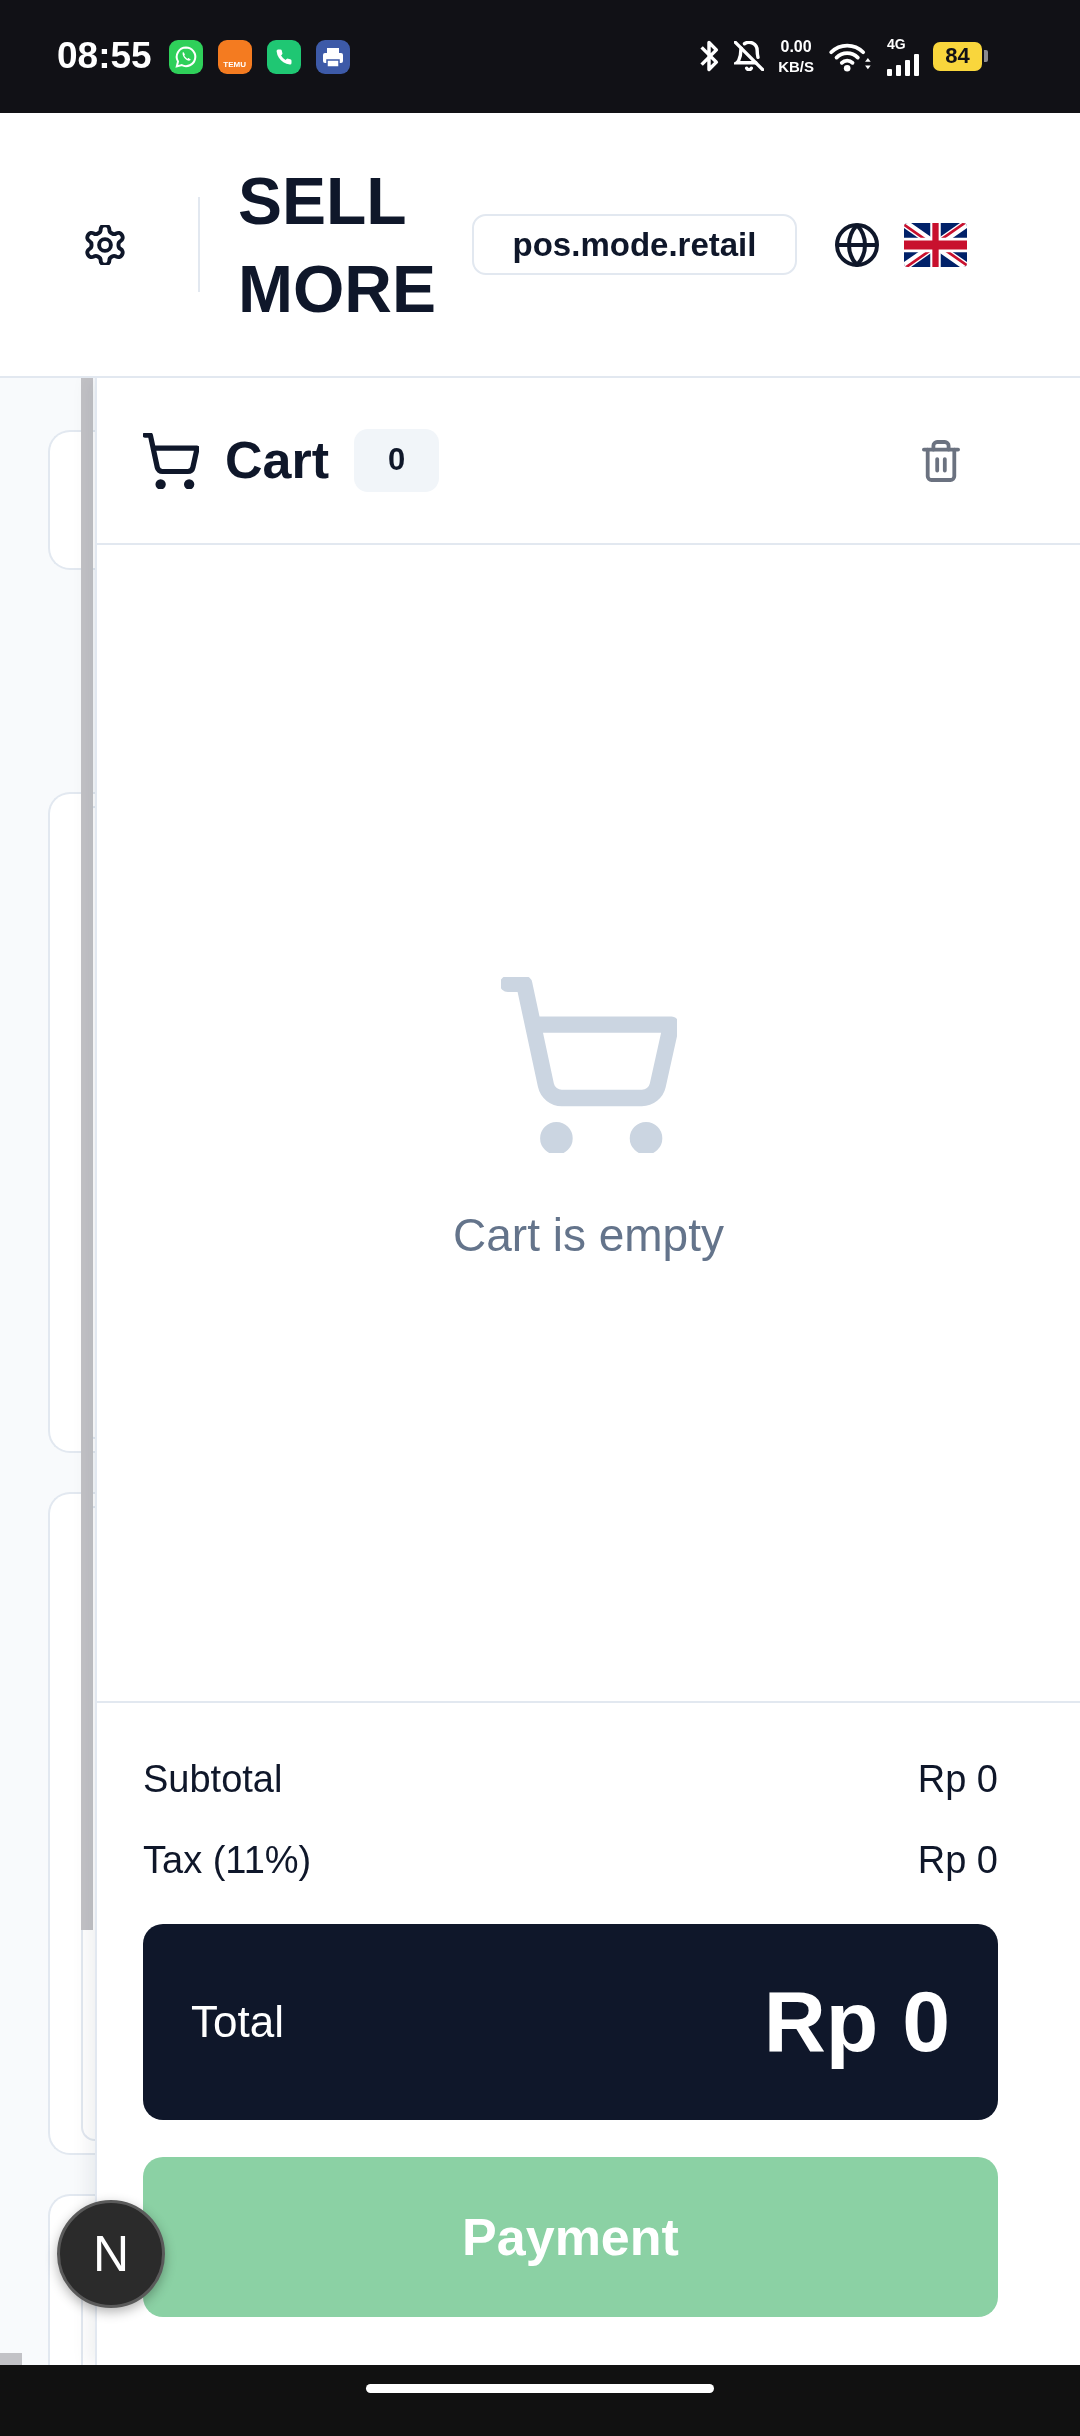 Image resolution: width=1080 pixels, height=2436 pixels. What do you see at coordinates (941, 460) in the screenshot?
I see `trash-icon` at bounding box center [941, 460].